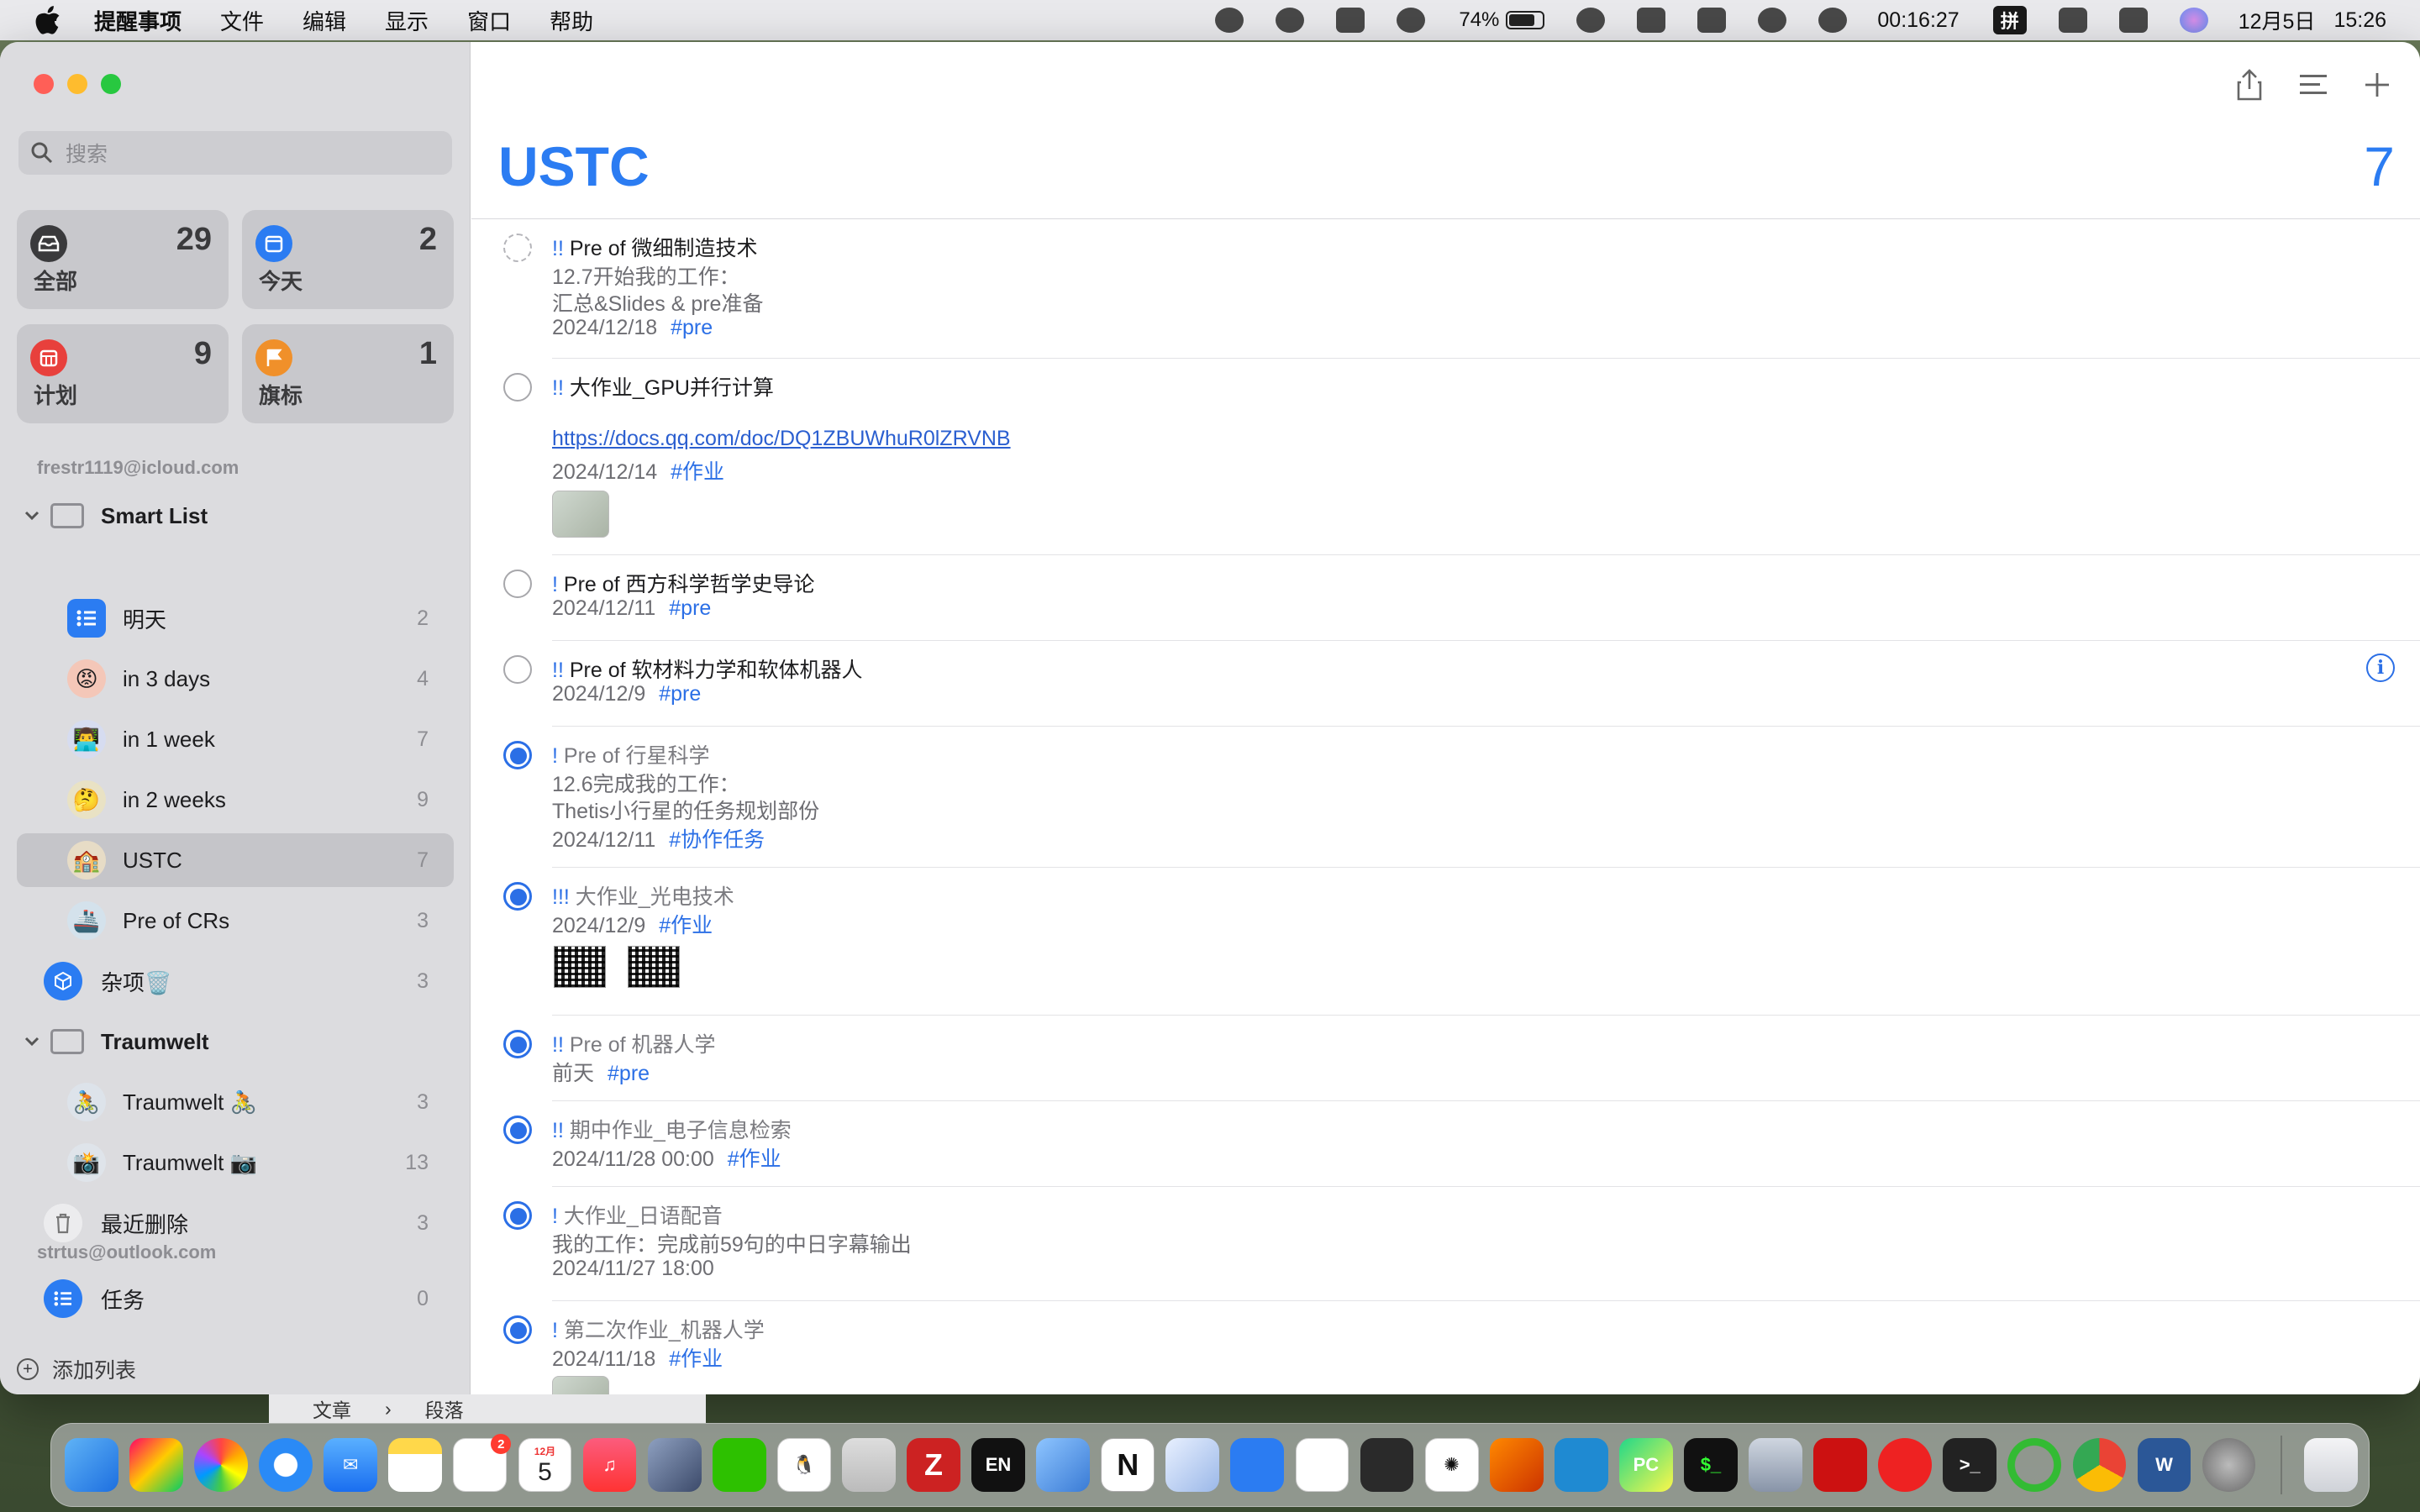  I want to click on group-traumwelt: Traumwelt, so click(235, 1041).